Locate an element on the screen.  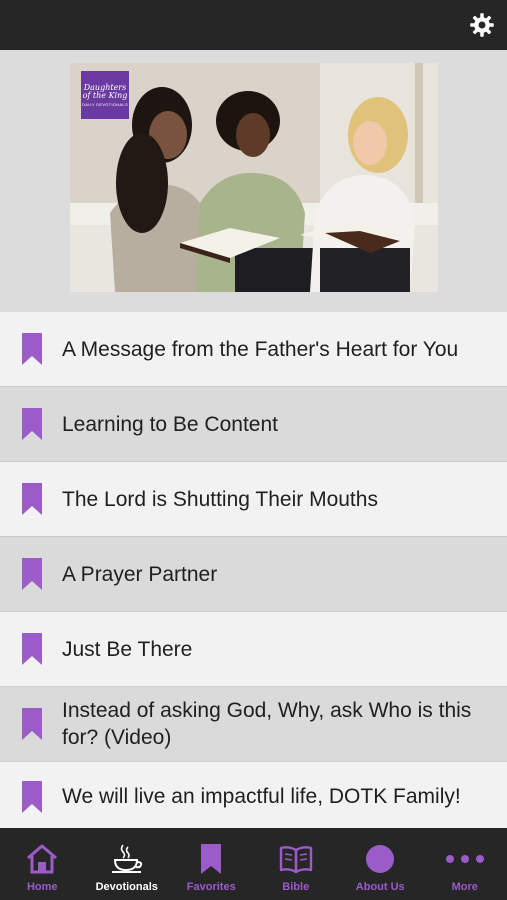
tab-label: More is located at coordinates (464, 887).